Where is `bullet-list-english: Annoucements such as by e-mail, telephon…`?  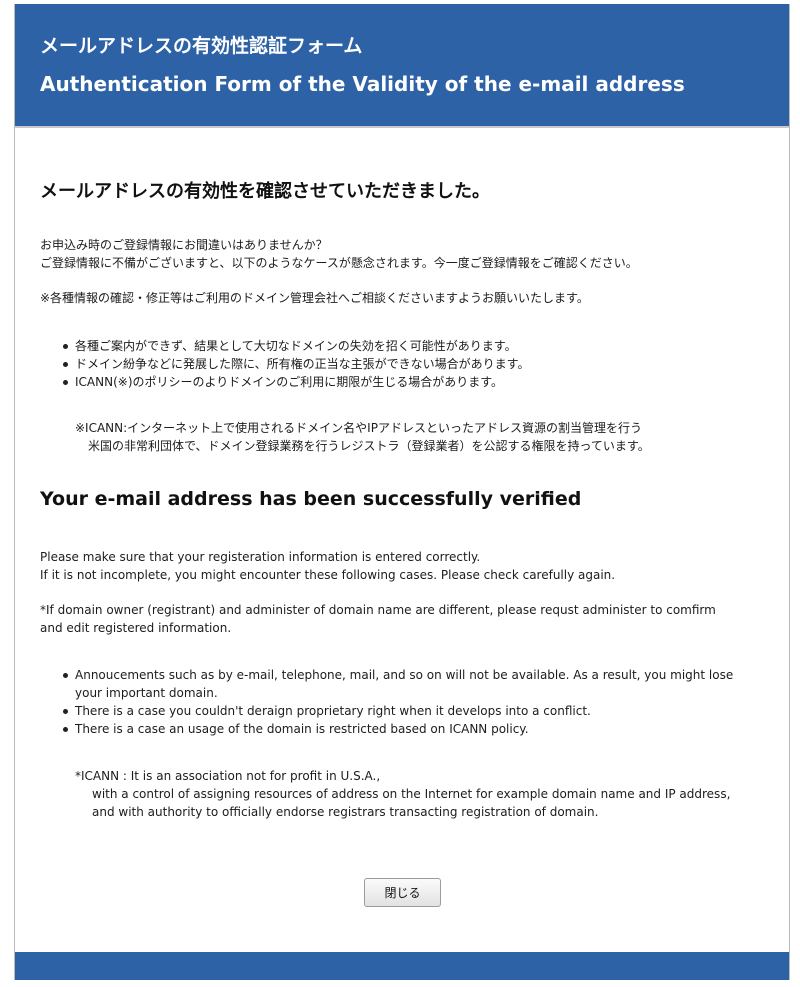 bullet-list-english: Annoucements such as by e-mail, telephon… is located at coordinates (413, 702).